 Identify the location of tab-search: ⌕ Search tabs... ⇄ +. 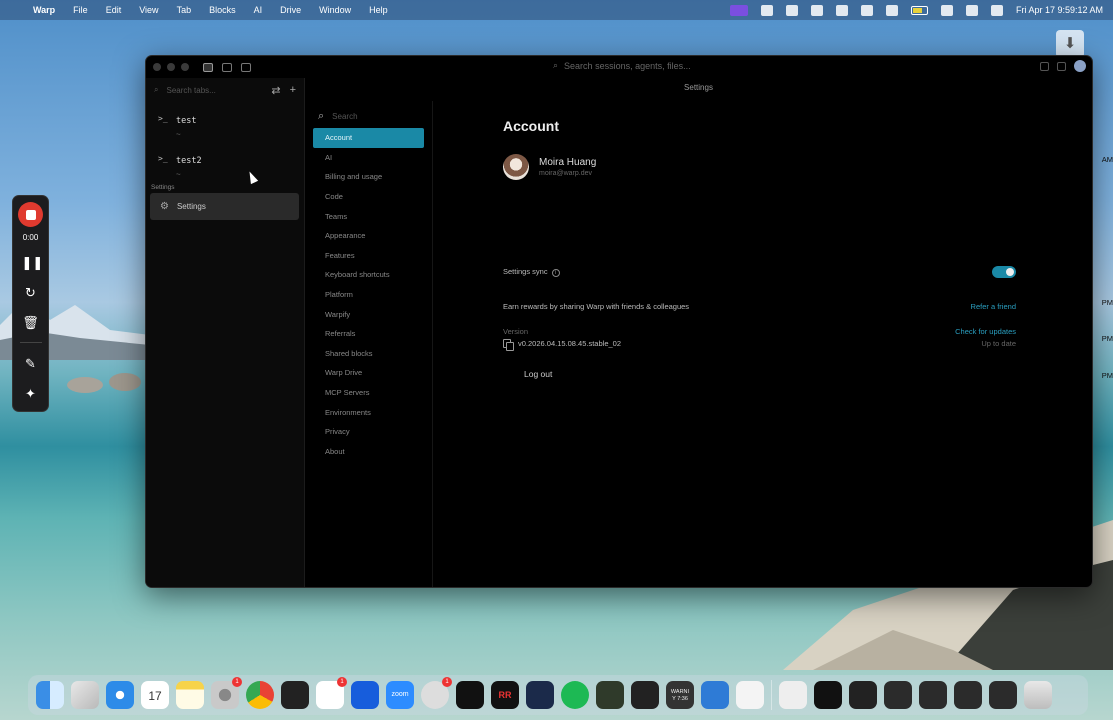
(225, 90).